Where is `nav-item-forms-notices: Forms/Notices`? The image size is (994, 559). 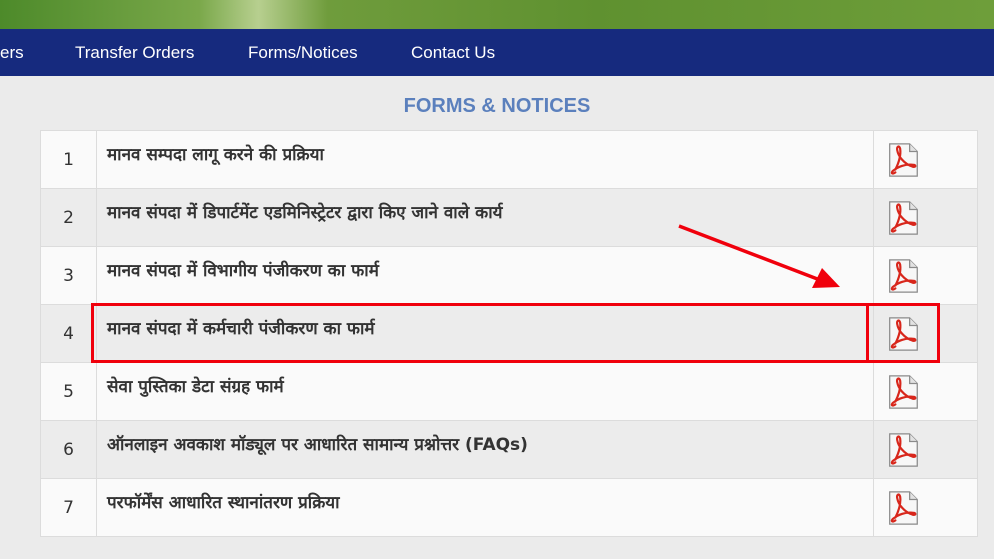
nav-item-forms-notices: Forms/Notices is located at coordinates (303, 52).